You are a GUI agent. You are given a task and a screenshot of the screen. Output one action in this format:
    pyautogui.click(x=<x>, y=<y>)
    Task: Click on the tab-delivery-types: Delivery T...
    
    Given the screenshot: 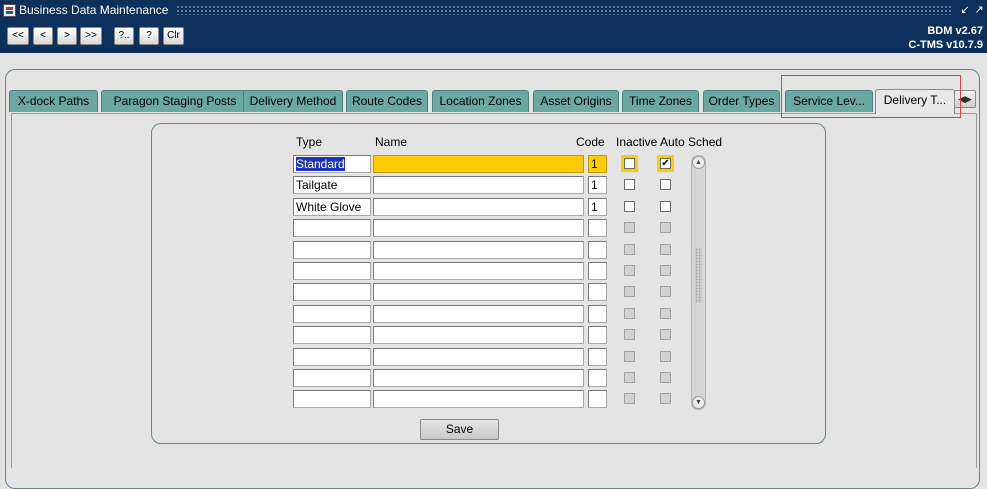 What is the action you would take?
    pyautogui.click(x=915, y=101)
    